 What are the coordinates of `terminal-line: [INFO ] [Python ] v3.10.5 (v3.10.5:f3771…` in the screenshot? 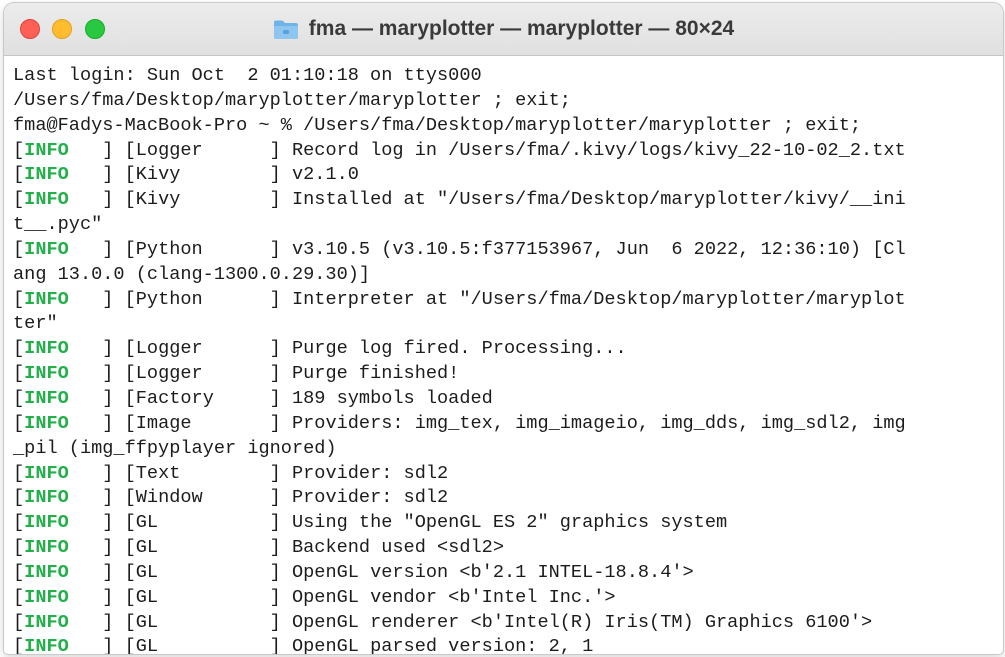 It's located at (508, 250).